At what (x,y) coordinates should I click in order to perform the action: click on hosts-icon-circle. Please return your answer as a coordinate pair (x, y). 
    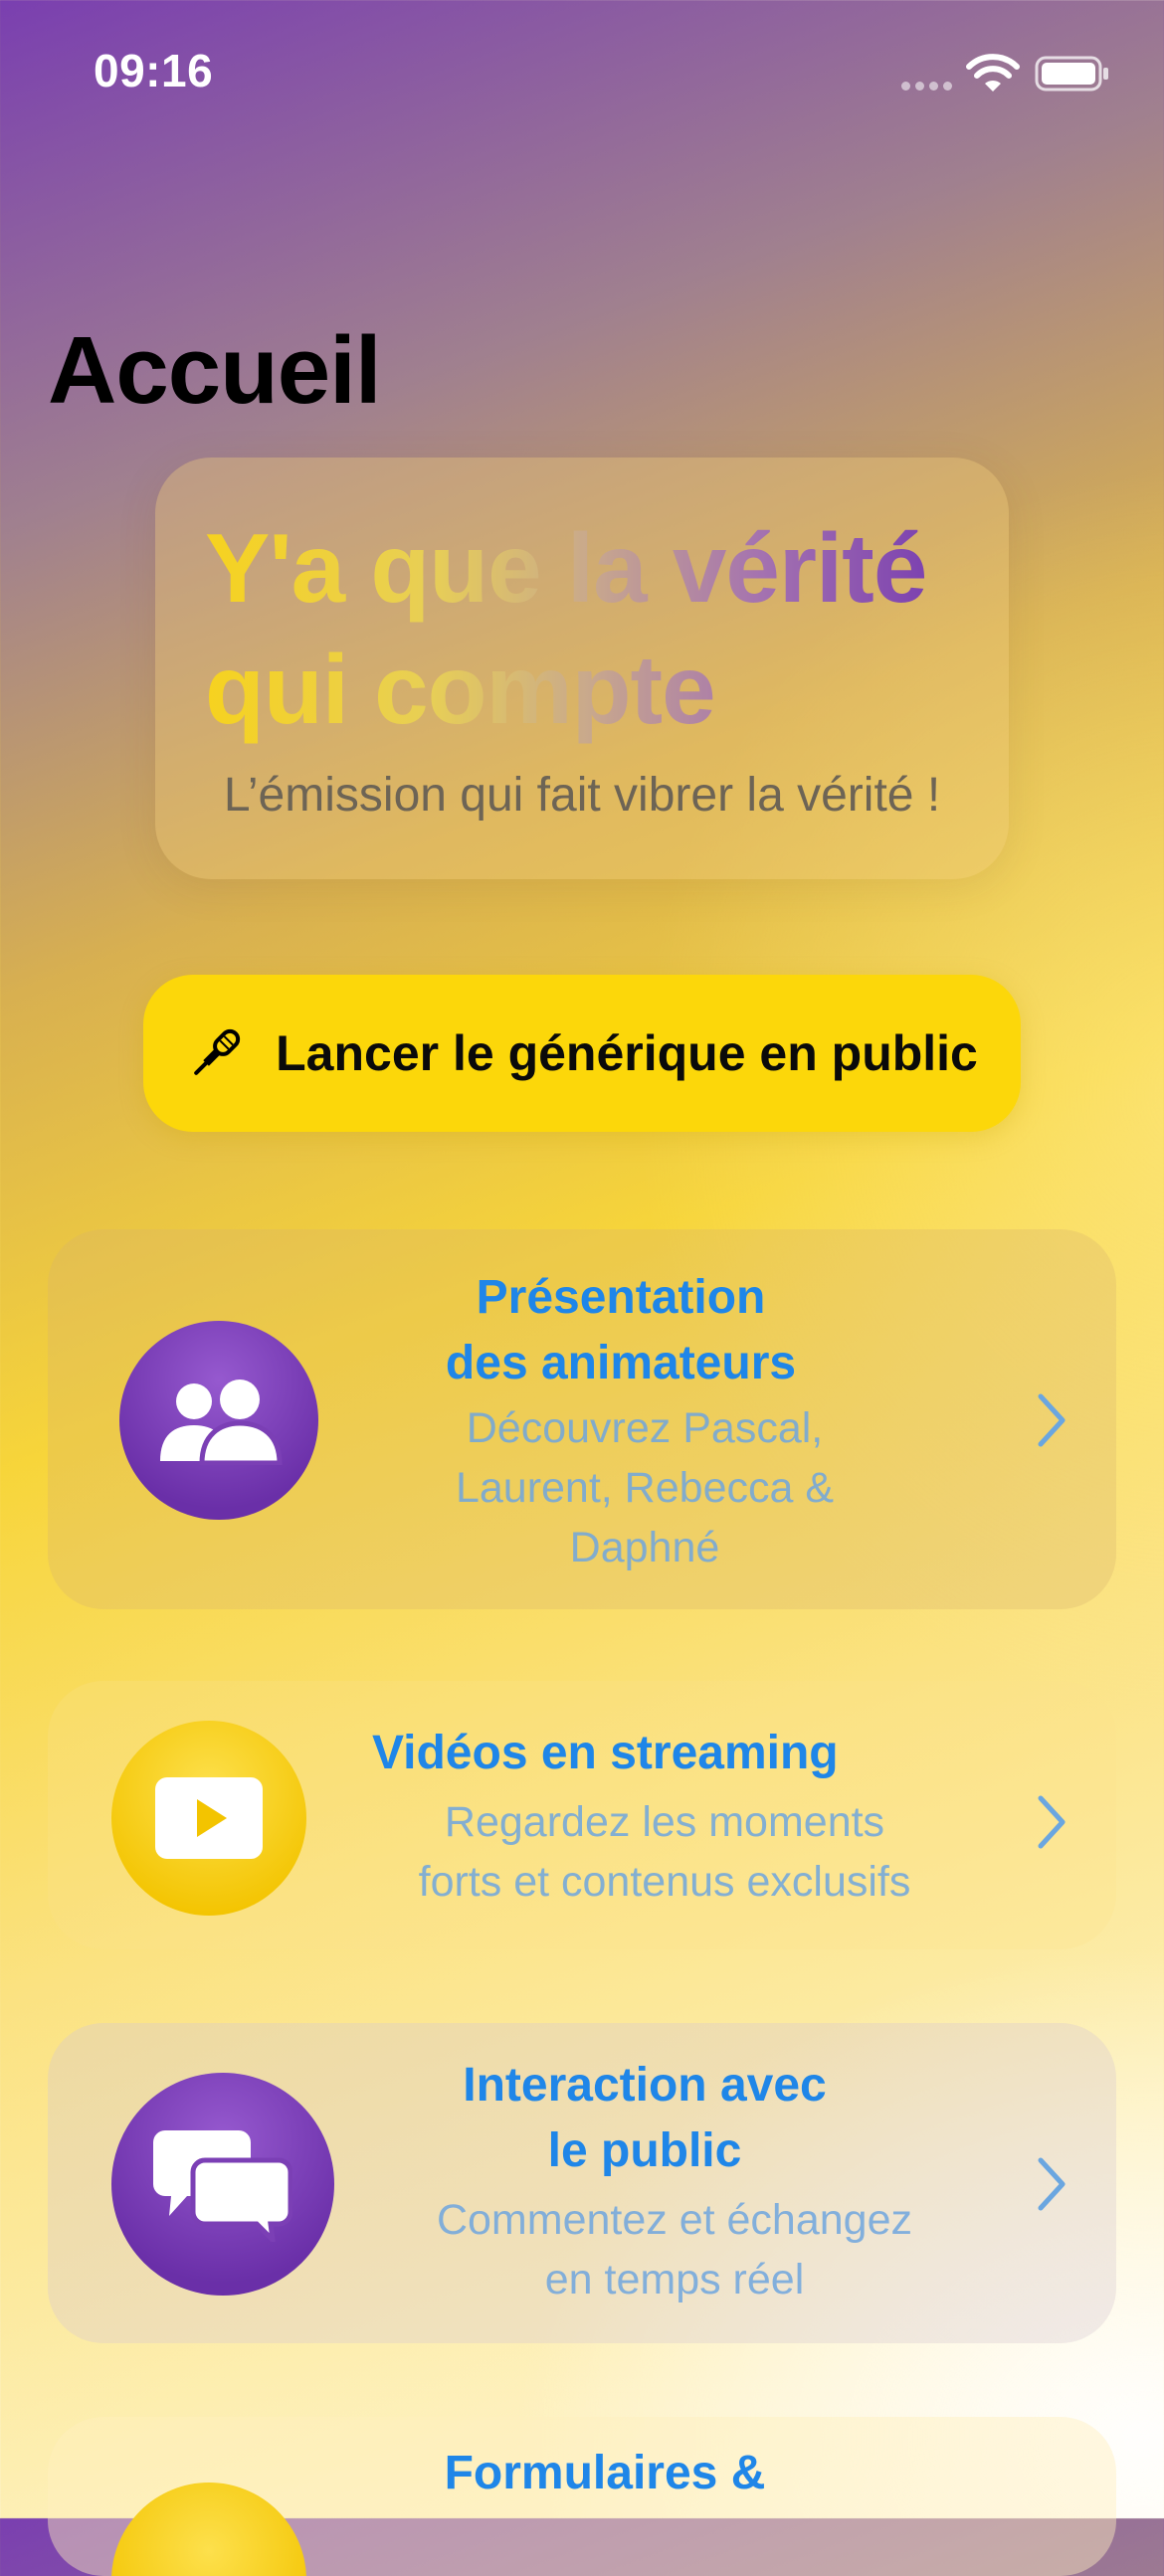
    Looking at the image, I should click on (218, 1420).